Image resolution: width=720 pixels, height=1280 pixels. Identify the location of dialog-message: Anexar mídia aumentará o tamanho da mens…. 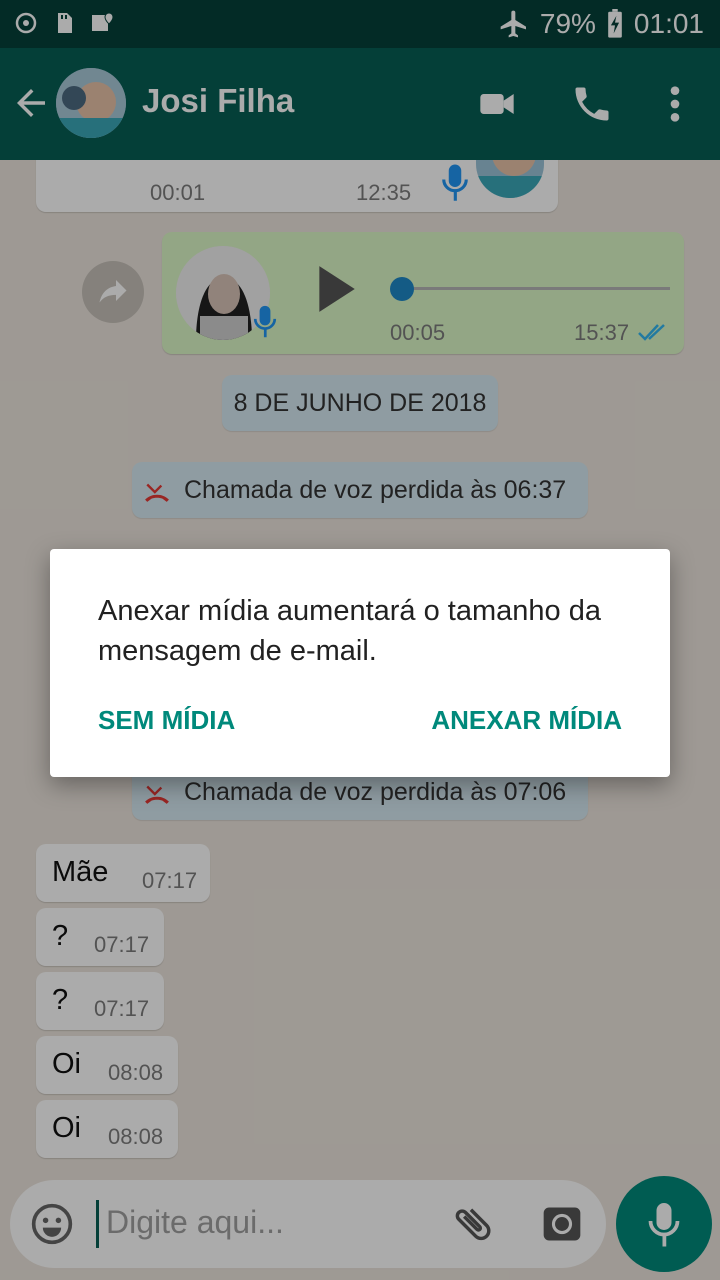
(349, 631).